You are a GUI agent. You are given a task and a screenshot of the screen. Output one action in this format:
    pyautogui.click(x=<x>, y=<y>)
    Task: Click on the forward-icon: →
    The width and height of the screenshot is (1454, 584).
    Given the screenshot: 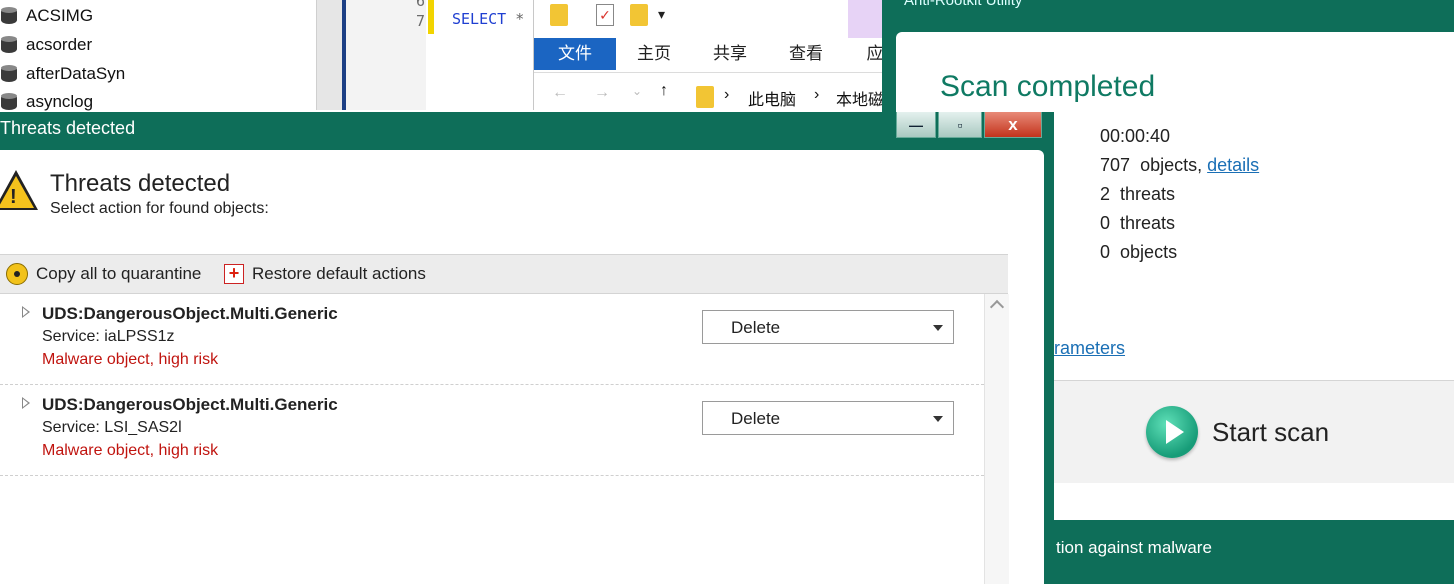 What is the action you would take?
    pyautogui.click(x=602, y=93)
    